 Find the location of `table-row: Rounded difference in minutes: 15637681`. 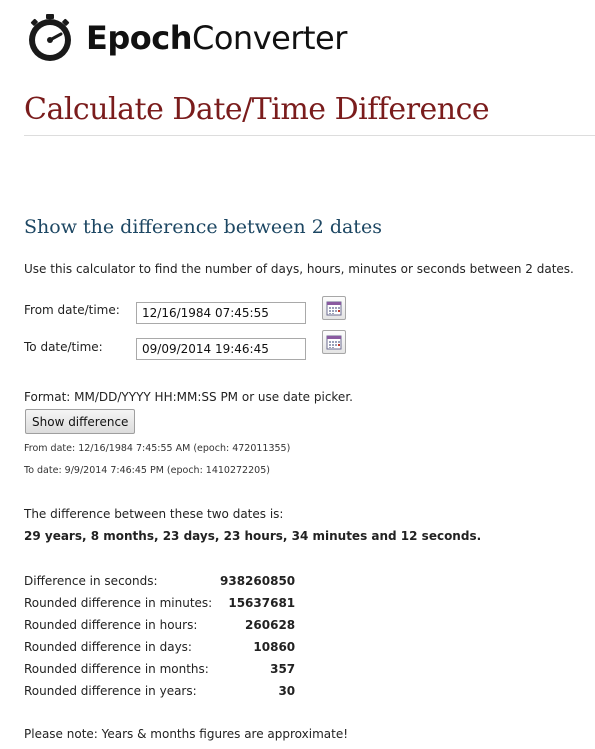

table-row: Rounded difference in minutes: 15637681 is located at coordinates (159, 603).